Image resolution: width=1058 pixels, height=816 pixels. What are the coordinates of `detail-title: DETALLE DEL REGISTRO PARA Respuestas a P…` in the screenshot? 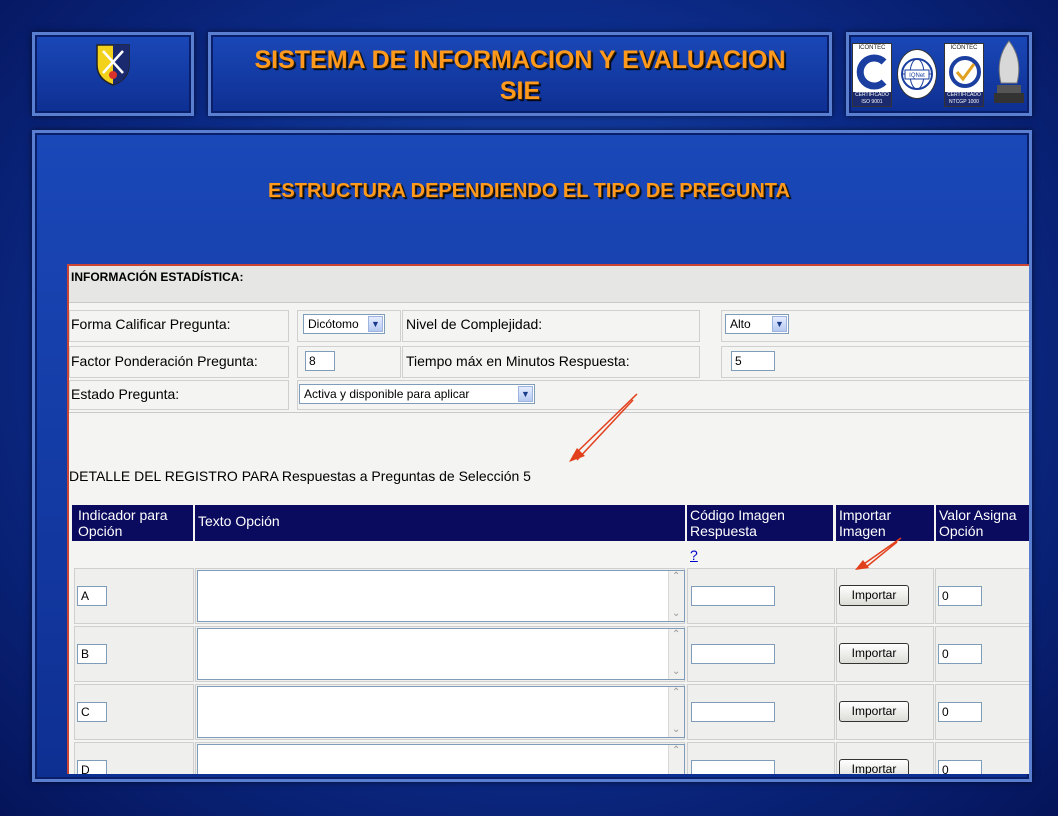 It's located at (300, 476).